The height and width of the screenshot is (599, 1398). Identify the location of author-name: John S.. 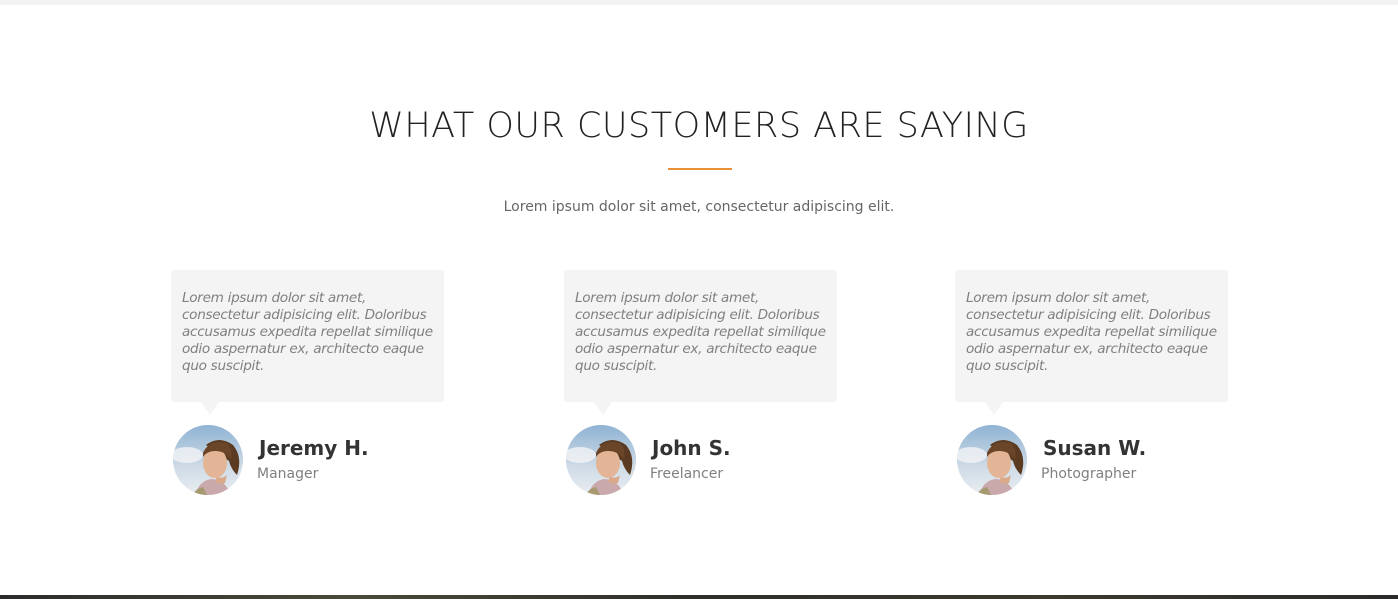
(691, 448).